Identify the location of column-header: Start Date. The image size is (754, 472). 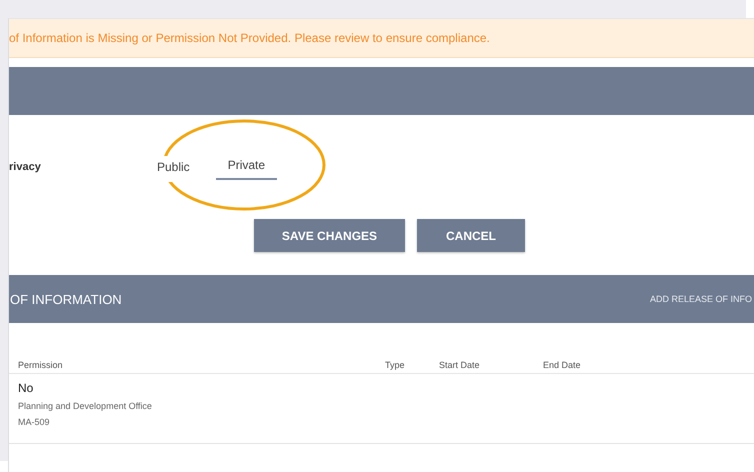
(460, 366).